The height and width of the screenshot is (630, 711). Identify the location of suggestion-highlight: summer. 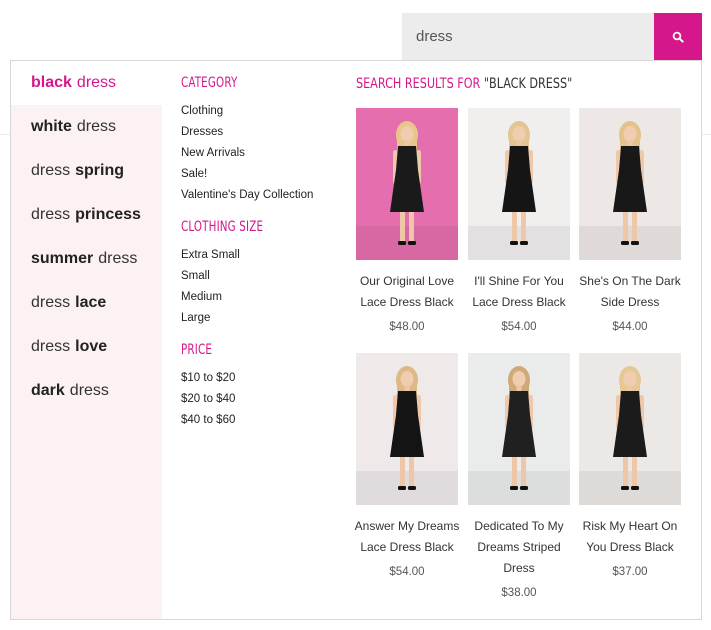
(62, 258).